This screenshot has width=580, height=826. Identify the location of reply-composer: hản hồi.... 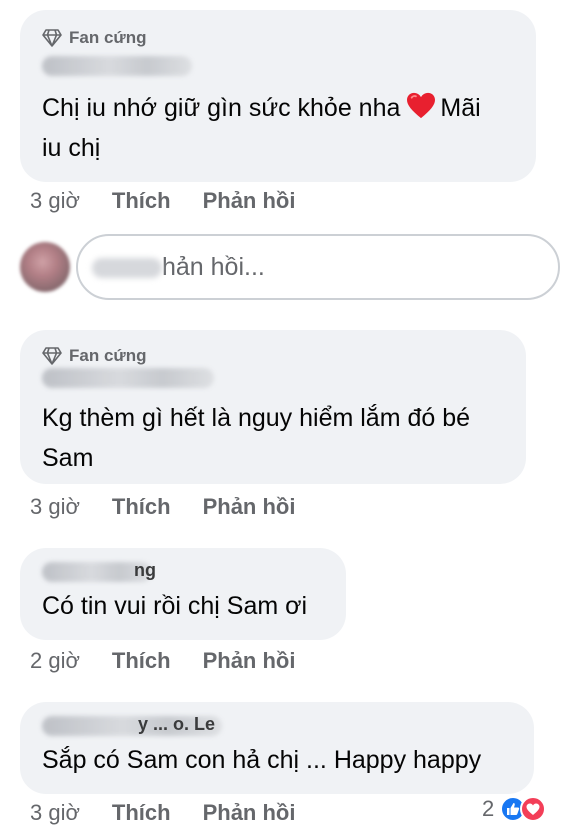
(290, 268).